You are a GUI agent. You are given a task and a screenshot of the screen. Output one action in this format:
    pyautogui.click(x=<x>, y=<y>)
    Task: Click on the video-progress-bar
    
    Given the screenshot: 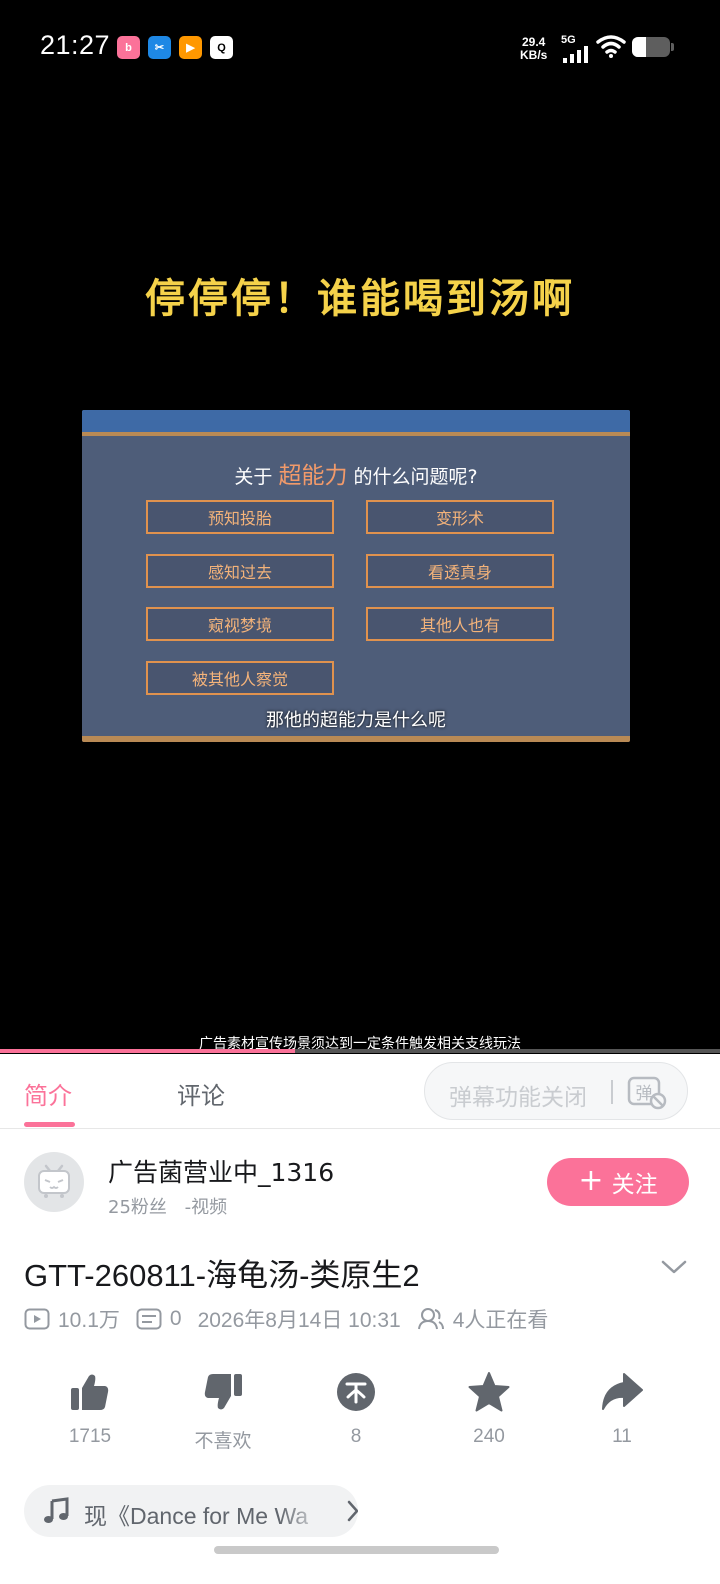 What is the action you would take?
    pyautogui.click(x=360, y=1051)
    